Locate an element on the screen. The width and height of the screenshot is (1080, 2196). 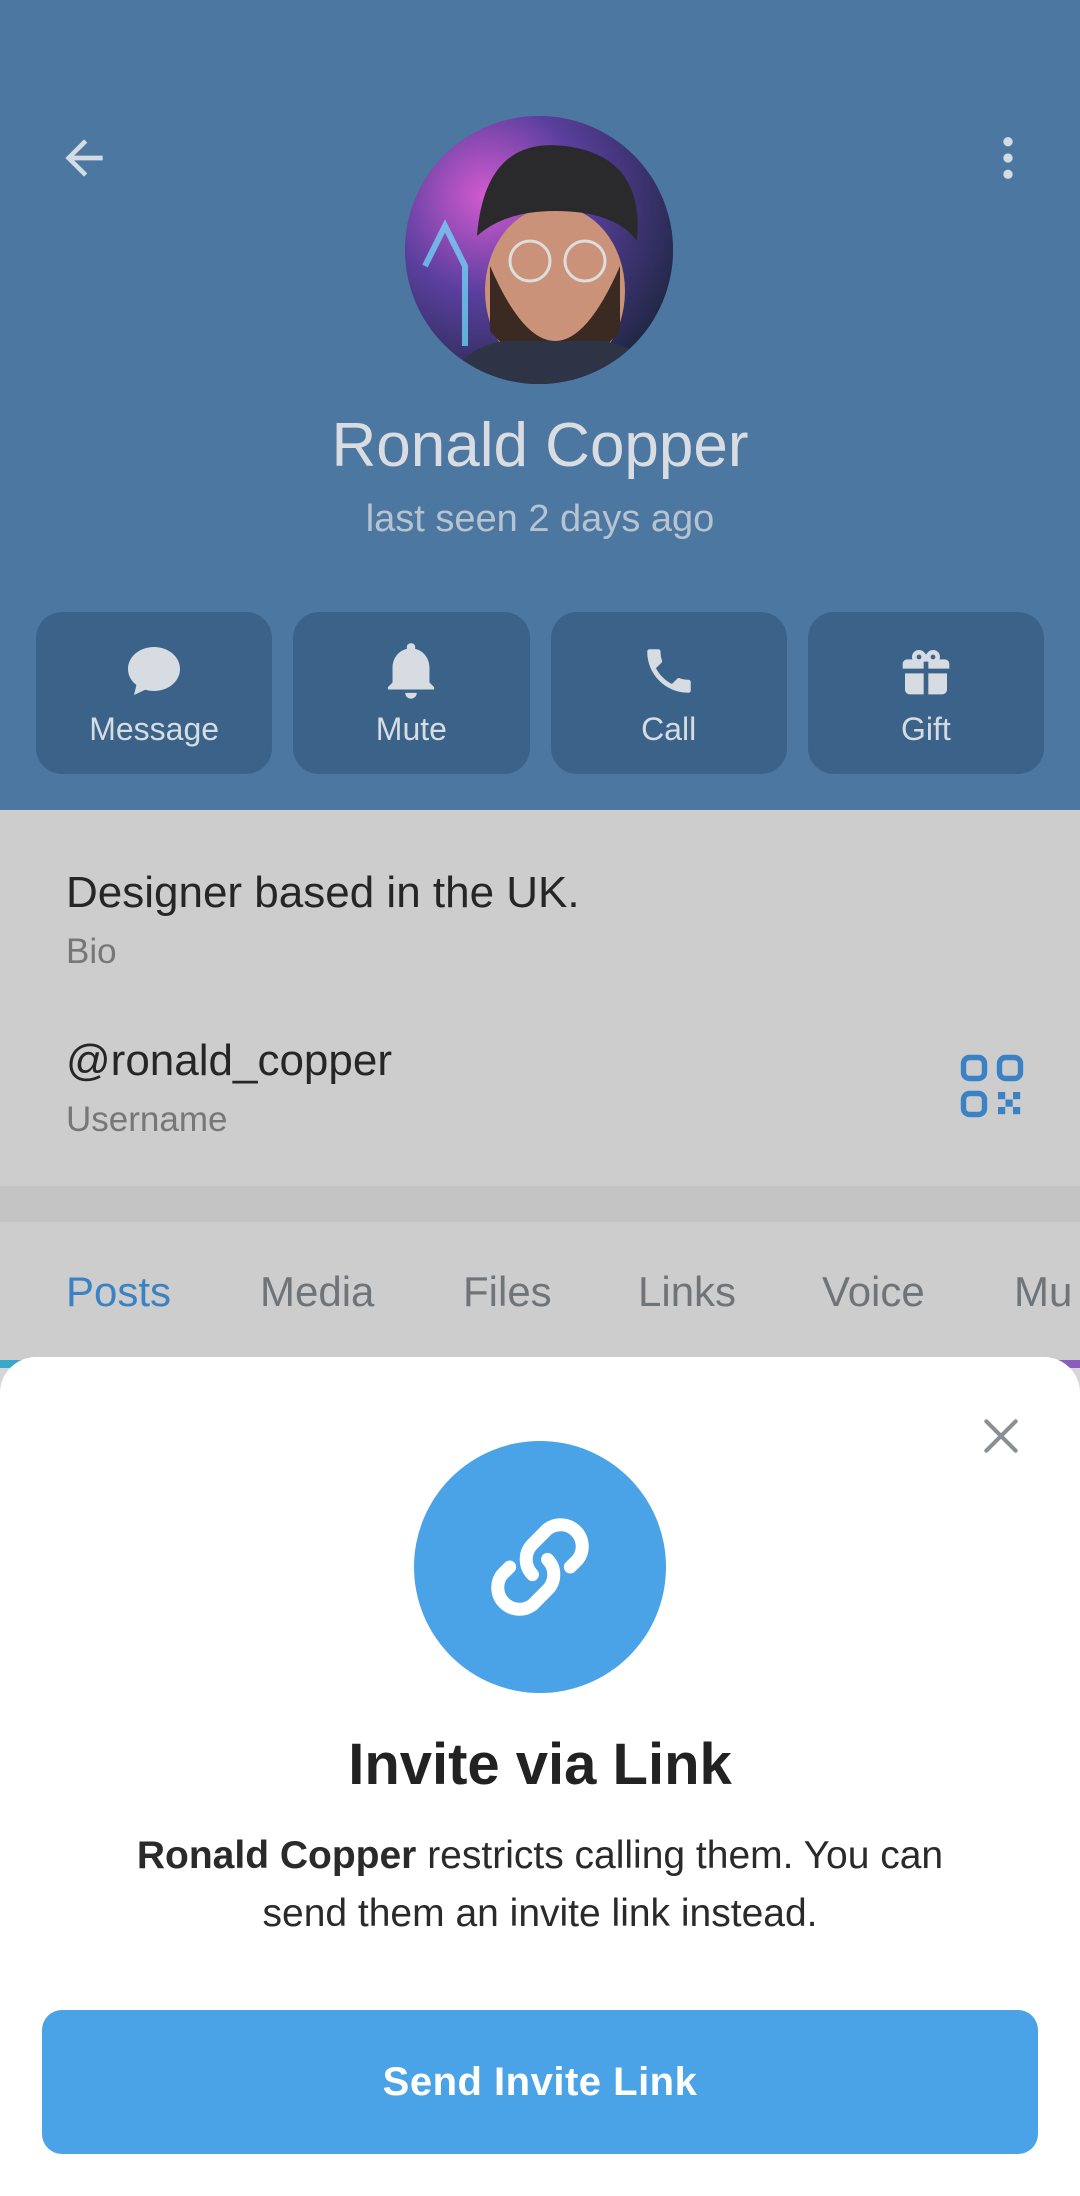
arrow-left-icon is located at coordinates (84, 158).